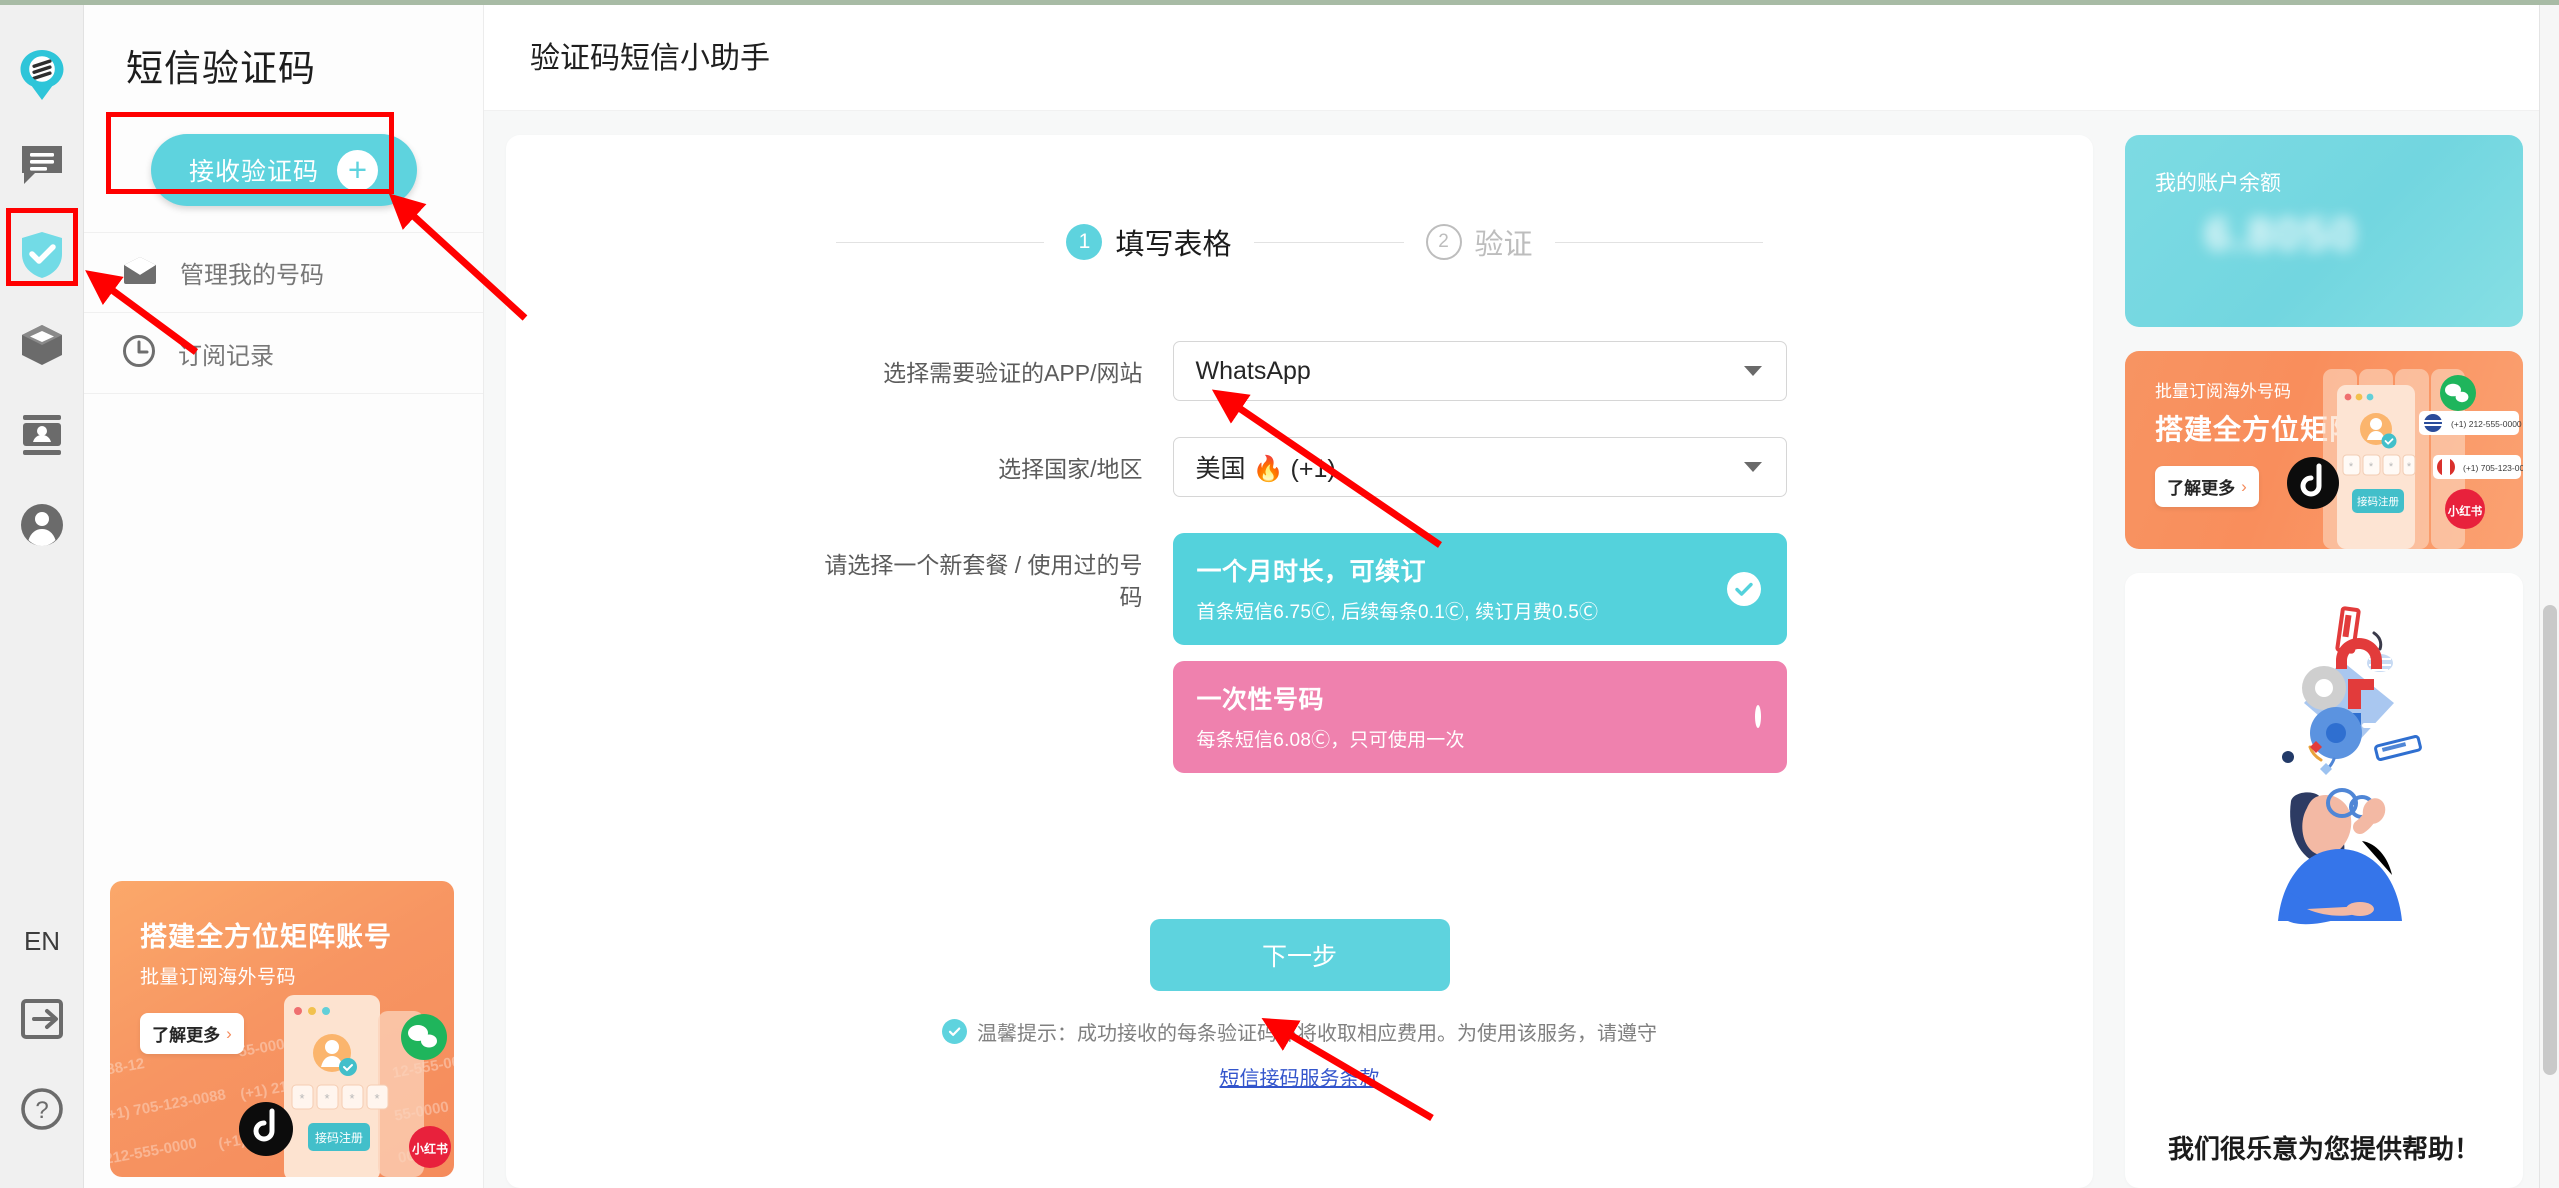  I want to click on receive-button-wrap: 接收验证码 +, so click(283, 170).